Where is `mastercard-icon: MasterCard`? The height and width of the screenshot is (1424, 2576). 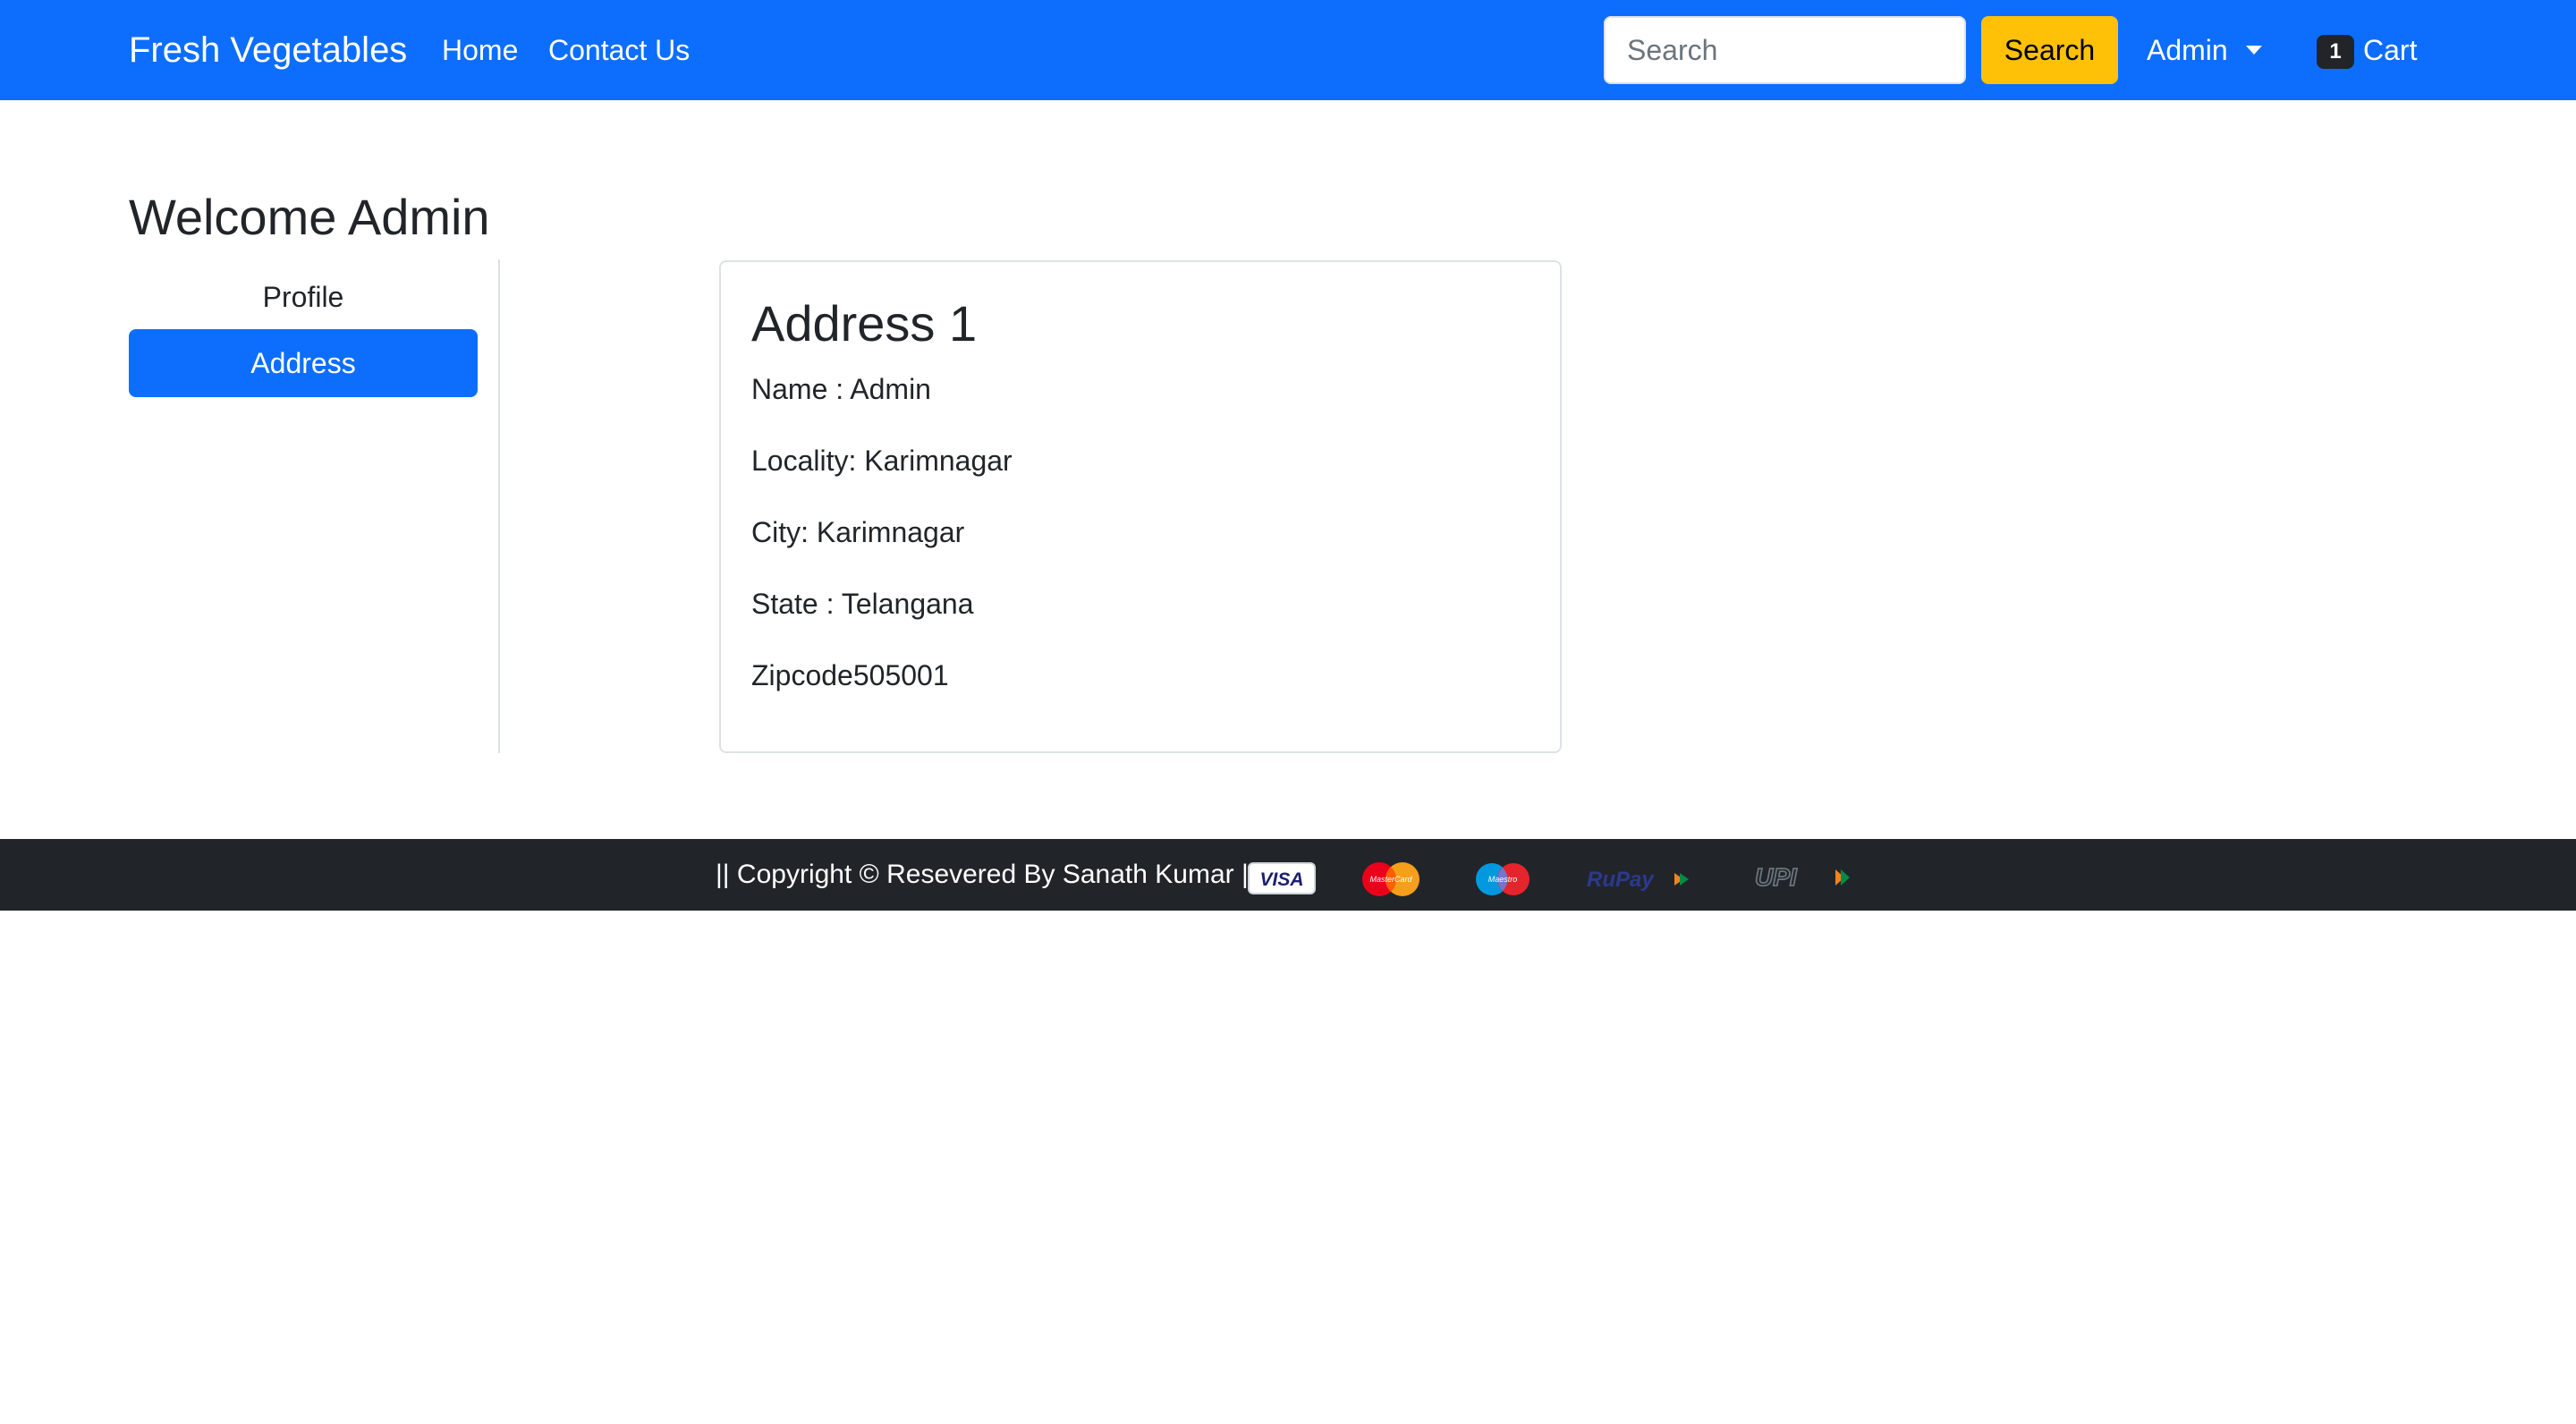 mastercard-icon: MasterCard is located at coordinates (1390, 879).